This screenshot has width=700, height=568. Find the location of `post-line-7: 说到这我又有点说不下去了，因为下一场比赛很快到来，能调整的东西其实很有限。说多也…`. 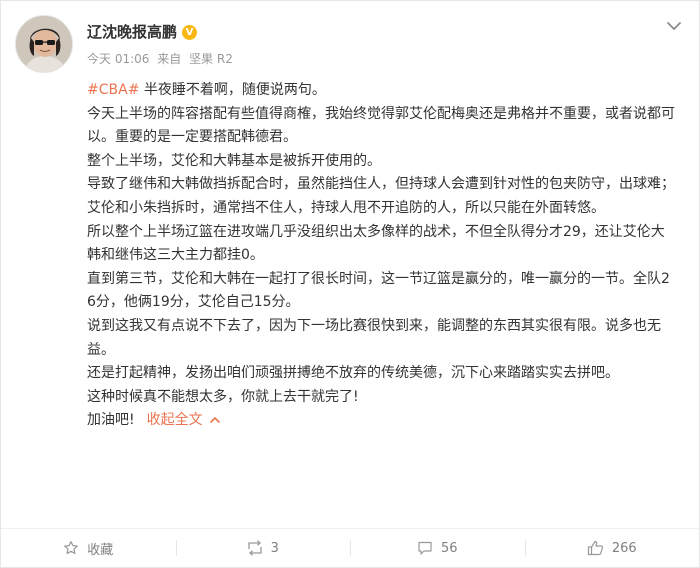

post-line-7: 说到这我又有点说不下去了，因为下一场比赛很快到来，能调整的东西其实很有限。说多也… is located at coordinates (374, 337).